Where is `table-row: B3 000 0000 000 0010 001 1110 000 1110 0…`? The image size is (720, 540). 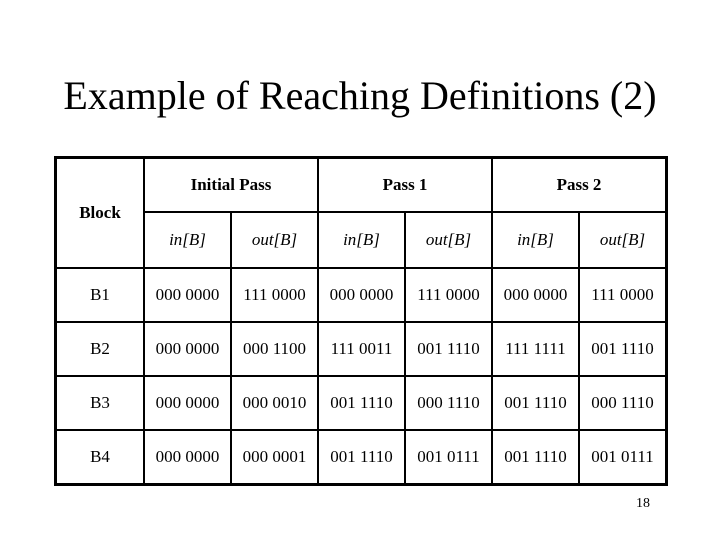 table-row: B3 000 0000 000 0010 001 1110 000 1110 0… is located at coordinates (361, 403).